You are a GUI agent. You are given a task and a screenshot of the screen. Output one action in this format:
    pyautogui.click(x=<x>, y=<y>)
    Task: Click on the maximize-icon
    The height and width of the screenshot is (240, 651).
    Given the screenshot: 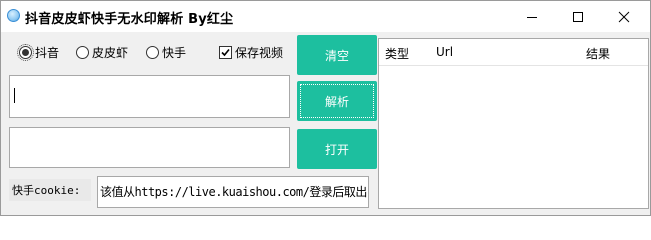 What is the action you would take?
    pyautogui.click(x=578, y=16)
    